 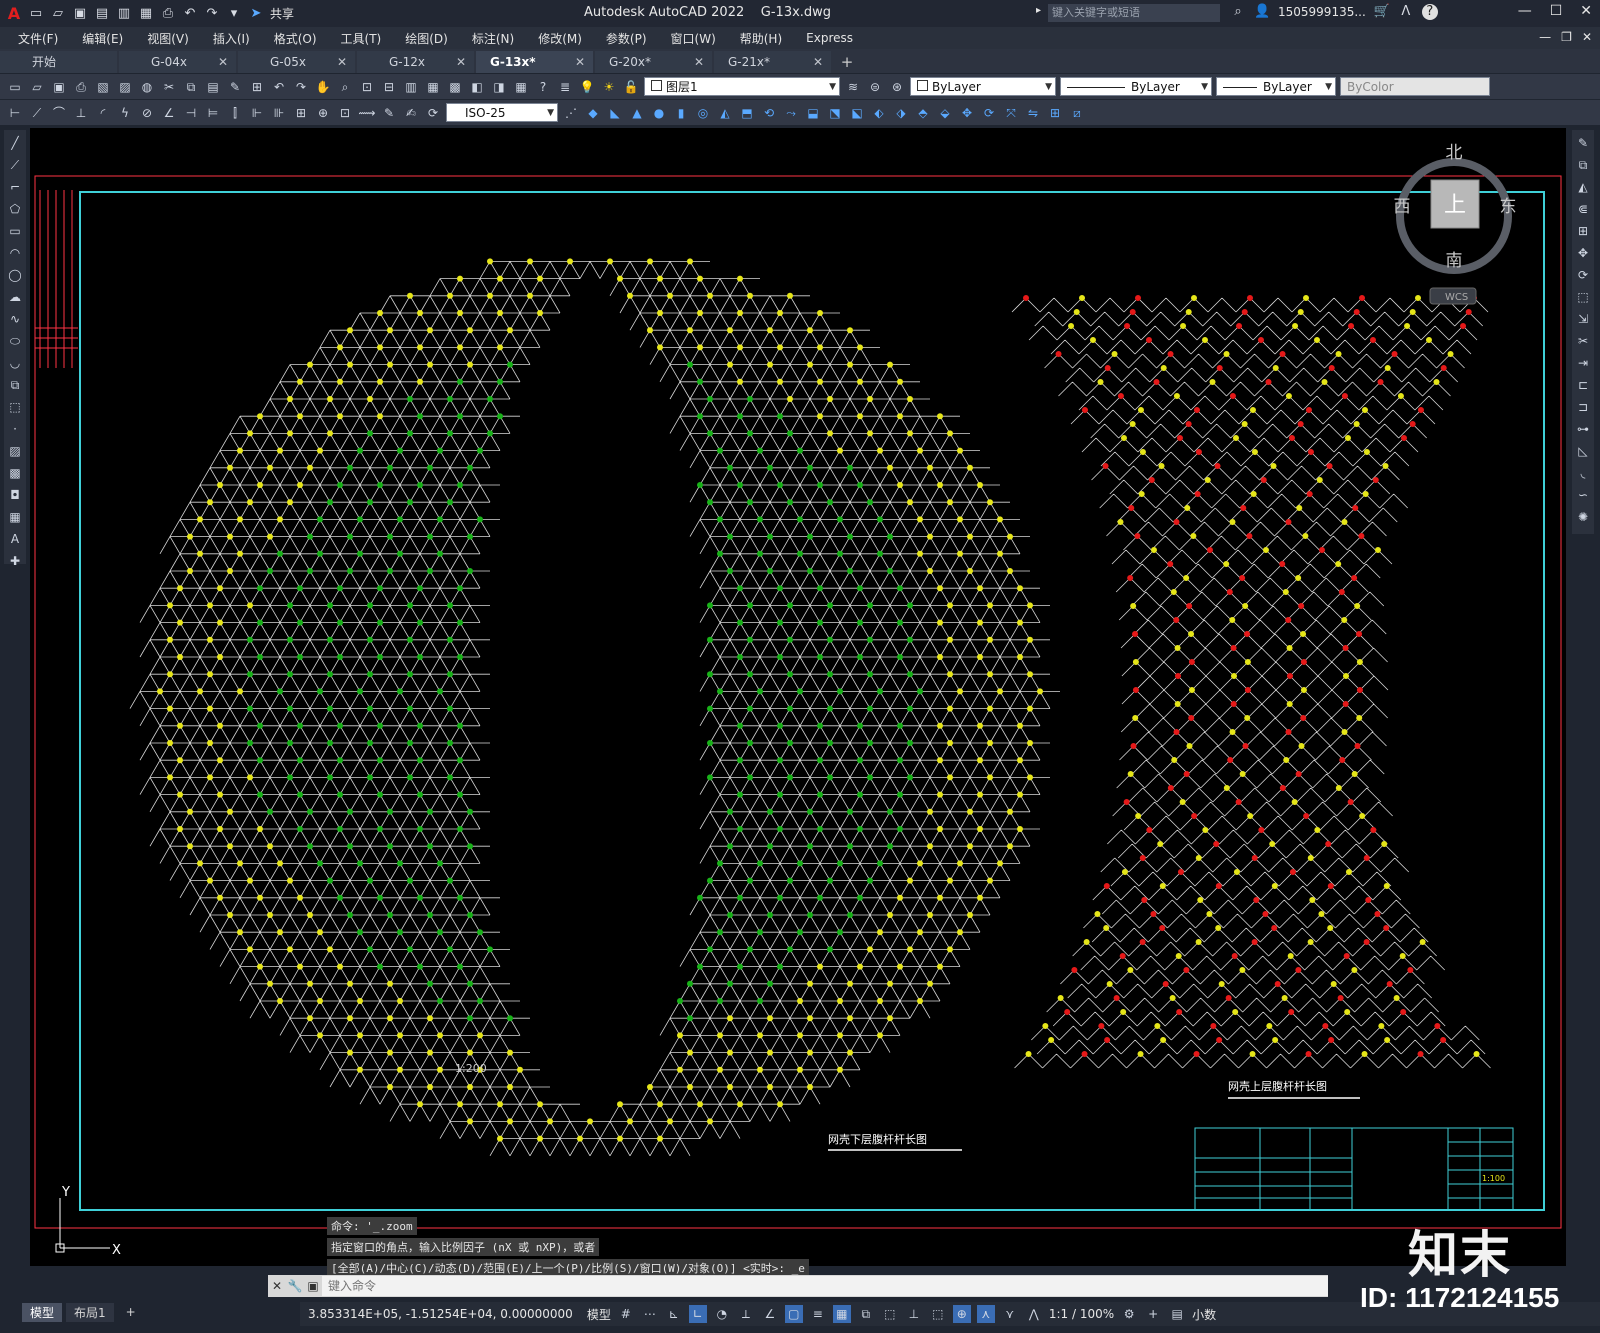 What do you see at coordinates (901, 113) in the screenshot?
I see `shell-icon: ⬗` at bounding box center [901, 113].